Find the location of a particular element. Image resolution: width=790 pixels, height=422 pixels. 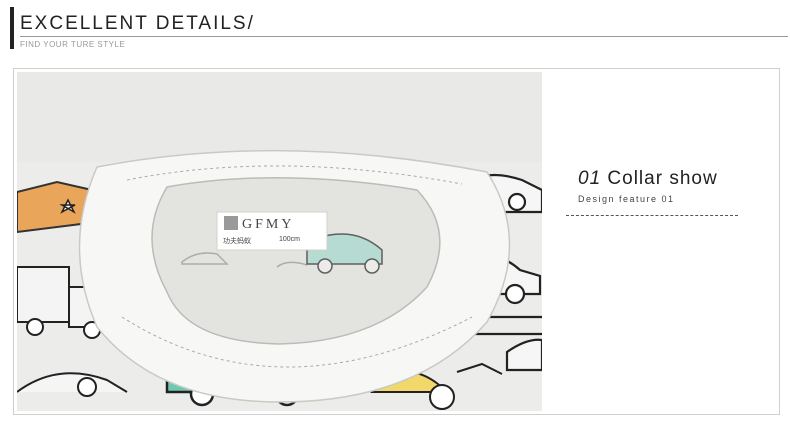

label-brand: GFMY is located at coordinates (268, 224).